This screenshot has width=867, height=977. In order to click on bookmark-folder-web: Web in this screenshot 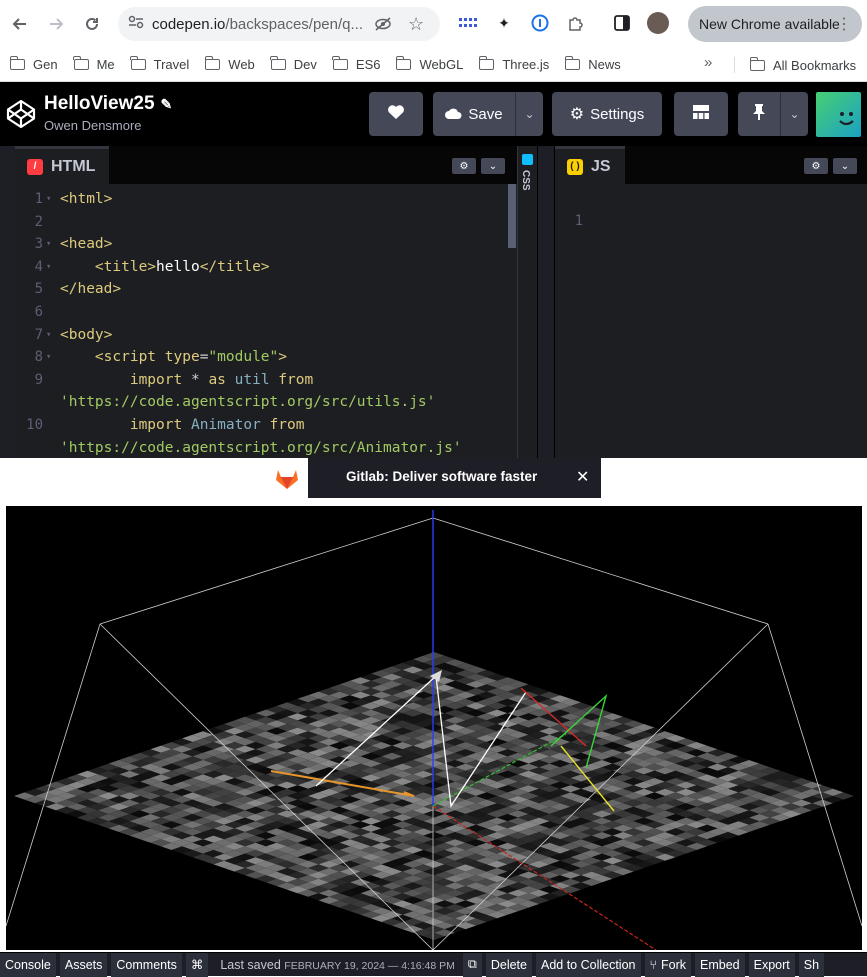, I will do `click(229, 64)`.